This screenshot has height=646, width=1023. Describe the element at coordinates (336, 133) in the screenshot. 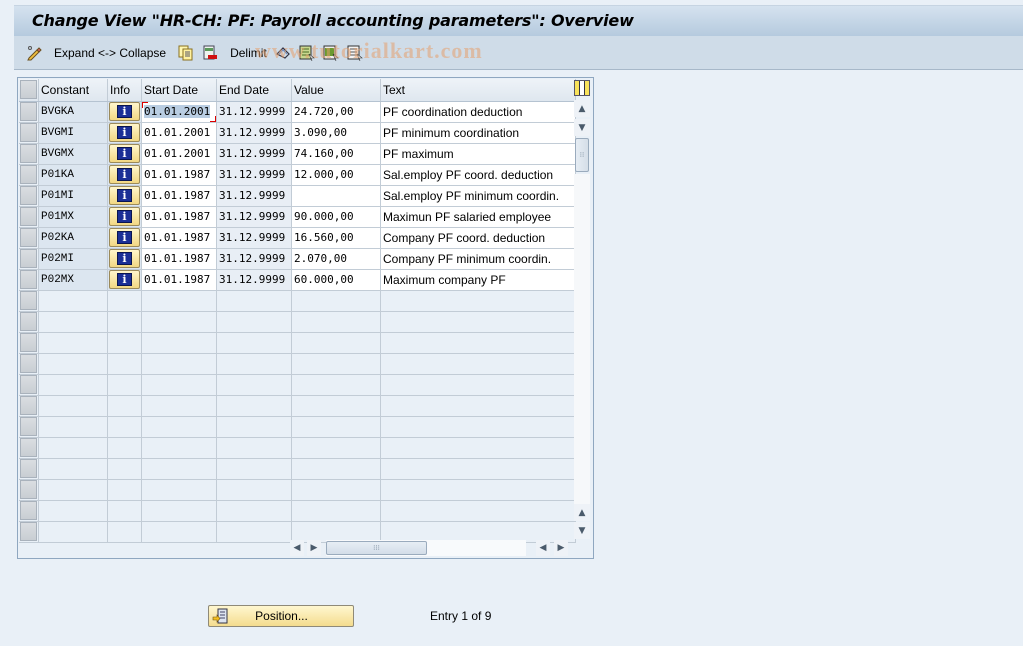

I see `value-field: 3.090,00` at that location.